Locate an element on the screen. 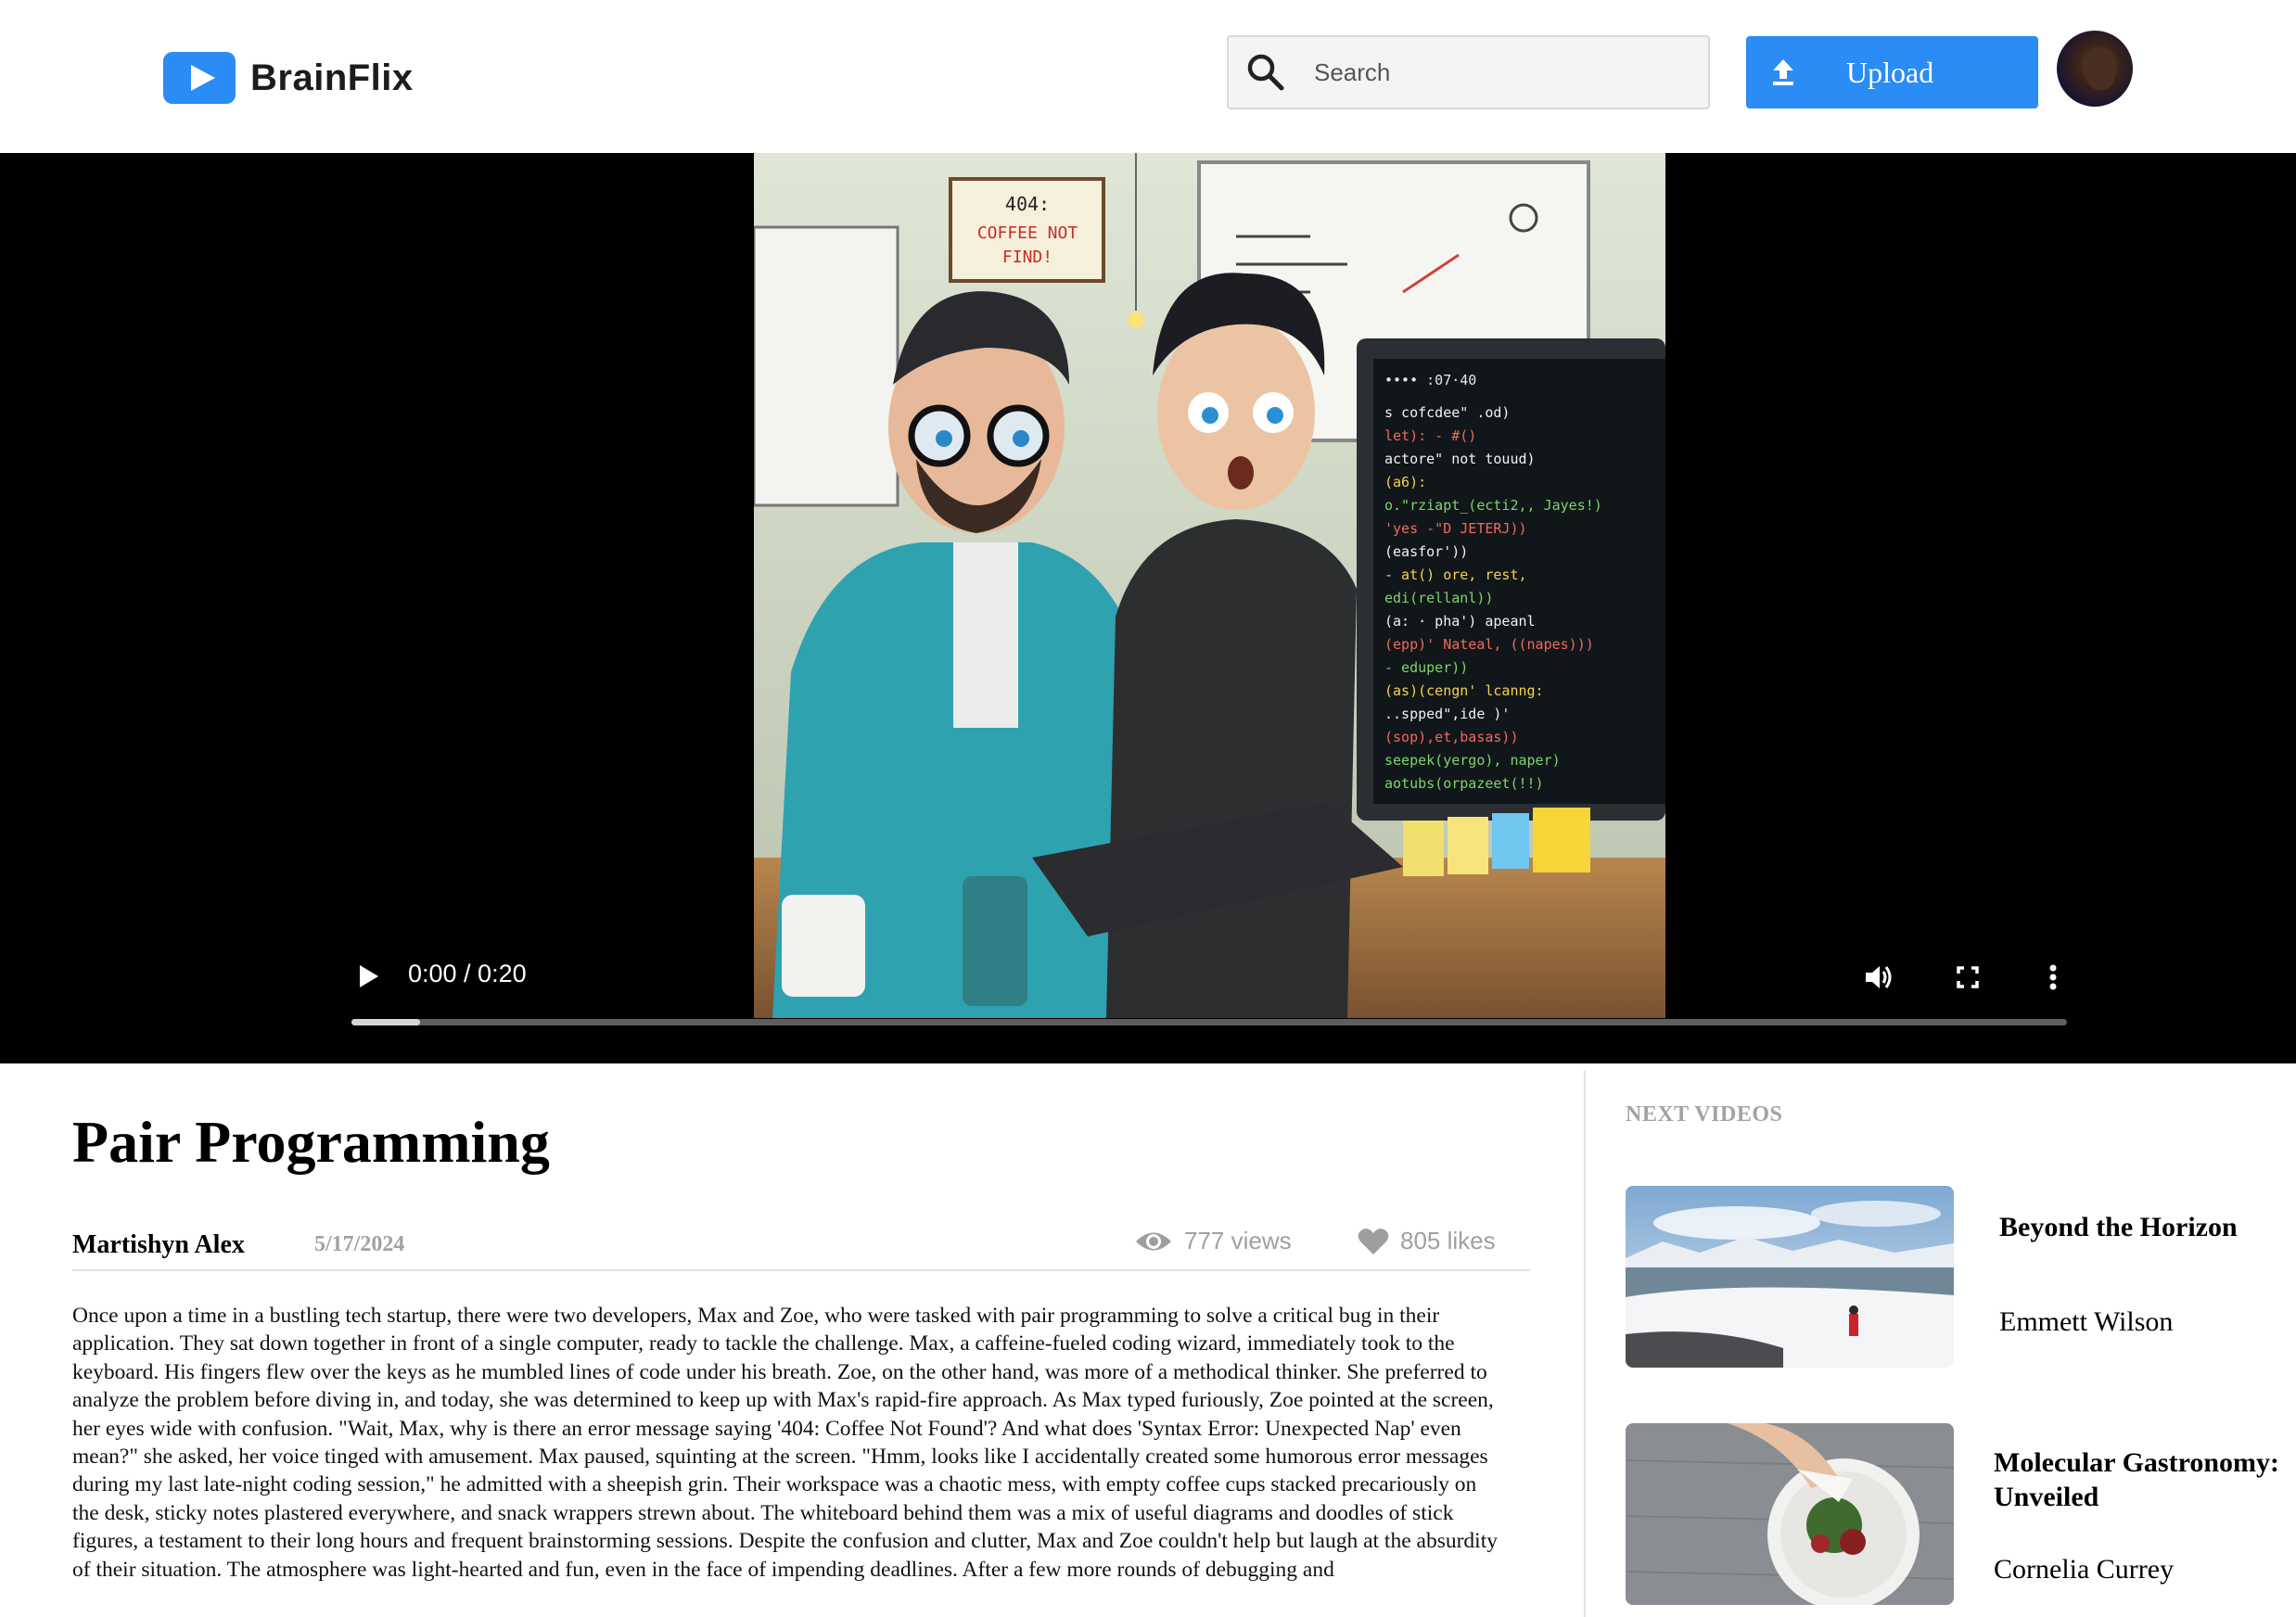 The width and height of the screenshot is (2296, 1617). volume-icon is located at coordinates (1879, 977).